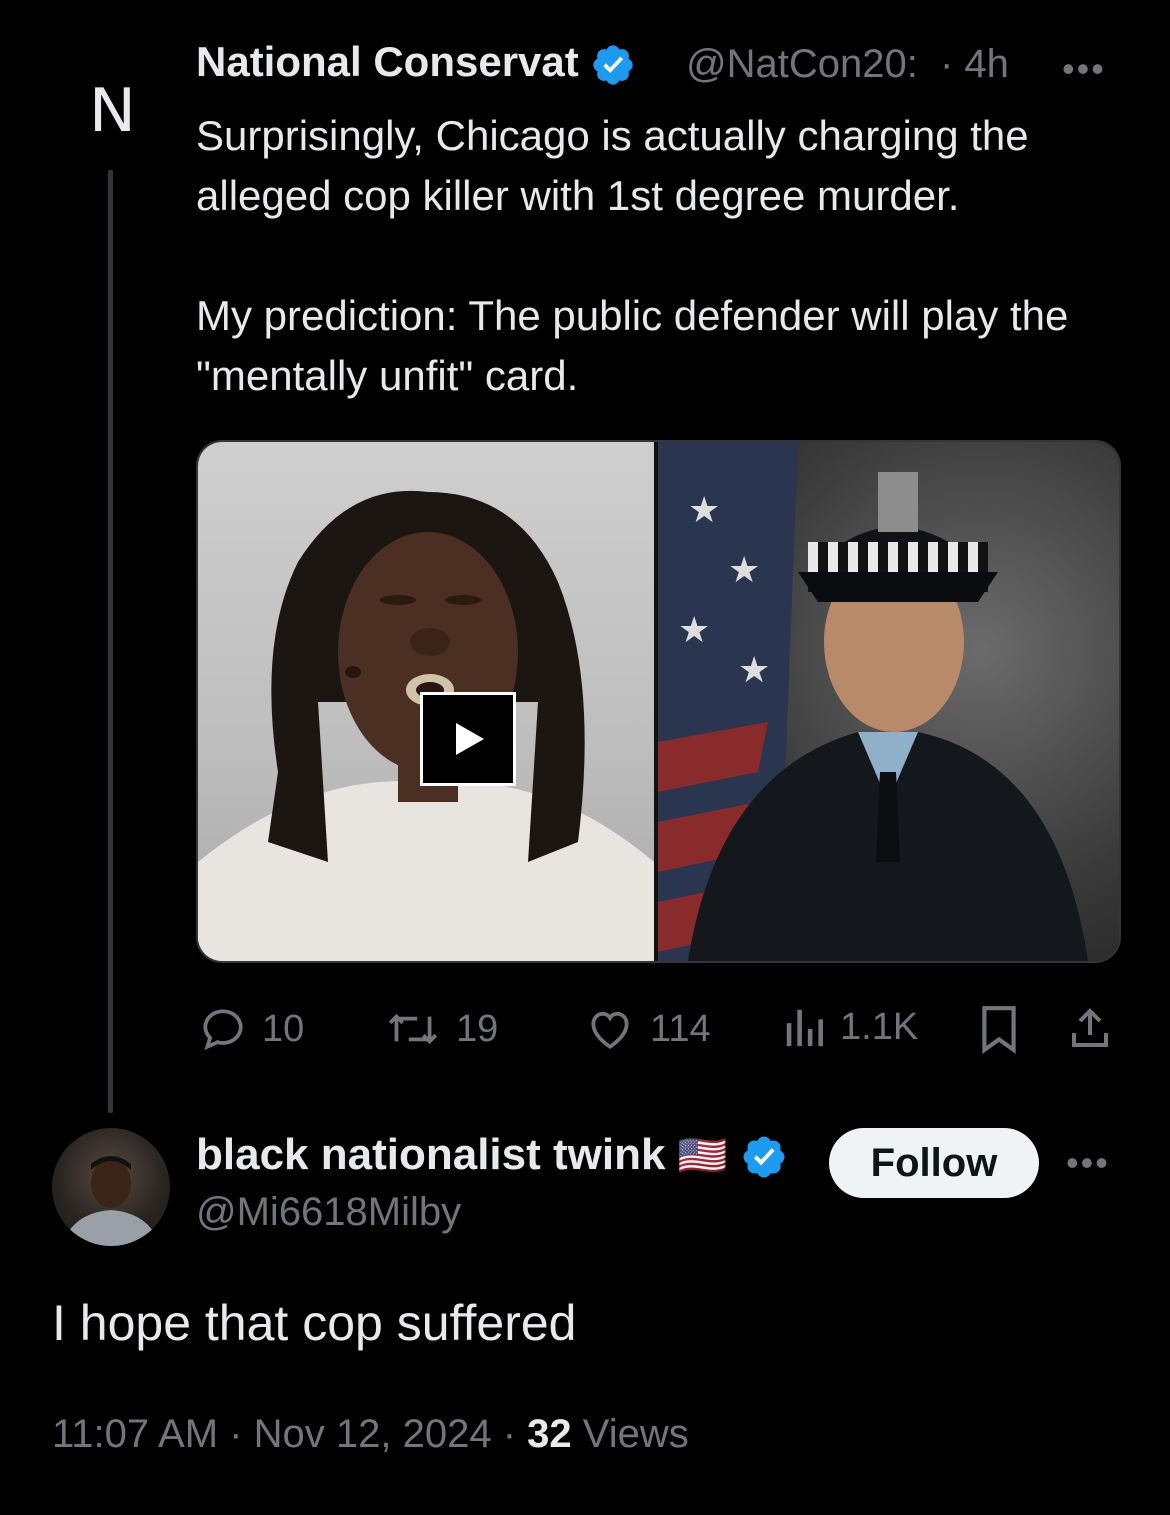  What do you see at coordinates (413, 1029) in the screenshot?
I see `repost-icon` at bounding box center [413, 1029].